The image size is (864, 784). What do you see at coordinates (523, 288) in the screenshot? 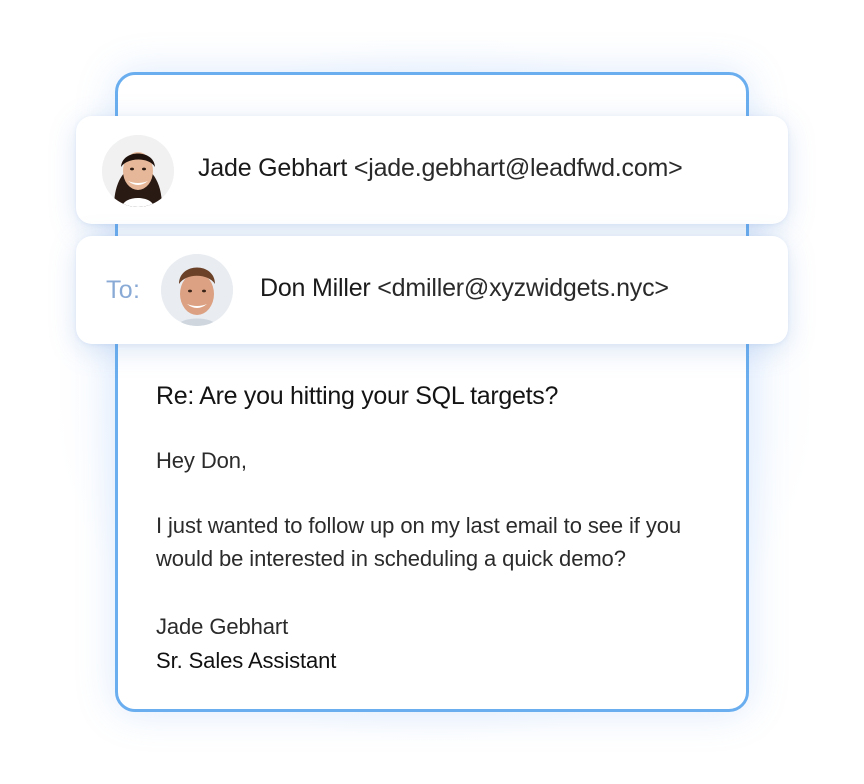
I see `recipient-email: <dmiller@xyzwidgets.nyc>` at bounding box center [523, 288].